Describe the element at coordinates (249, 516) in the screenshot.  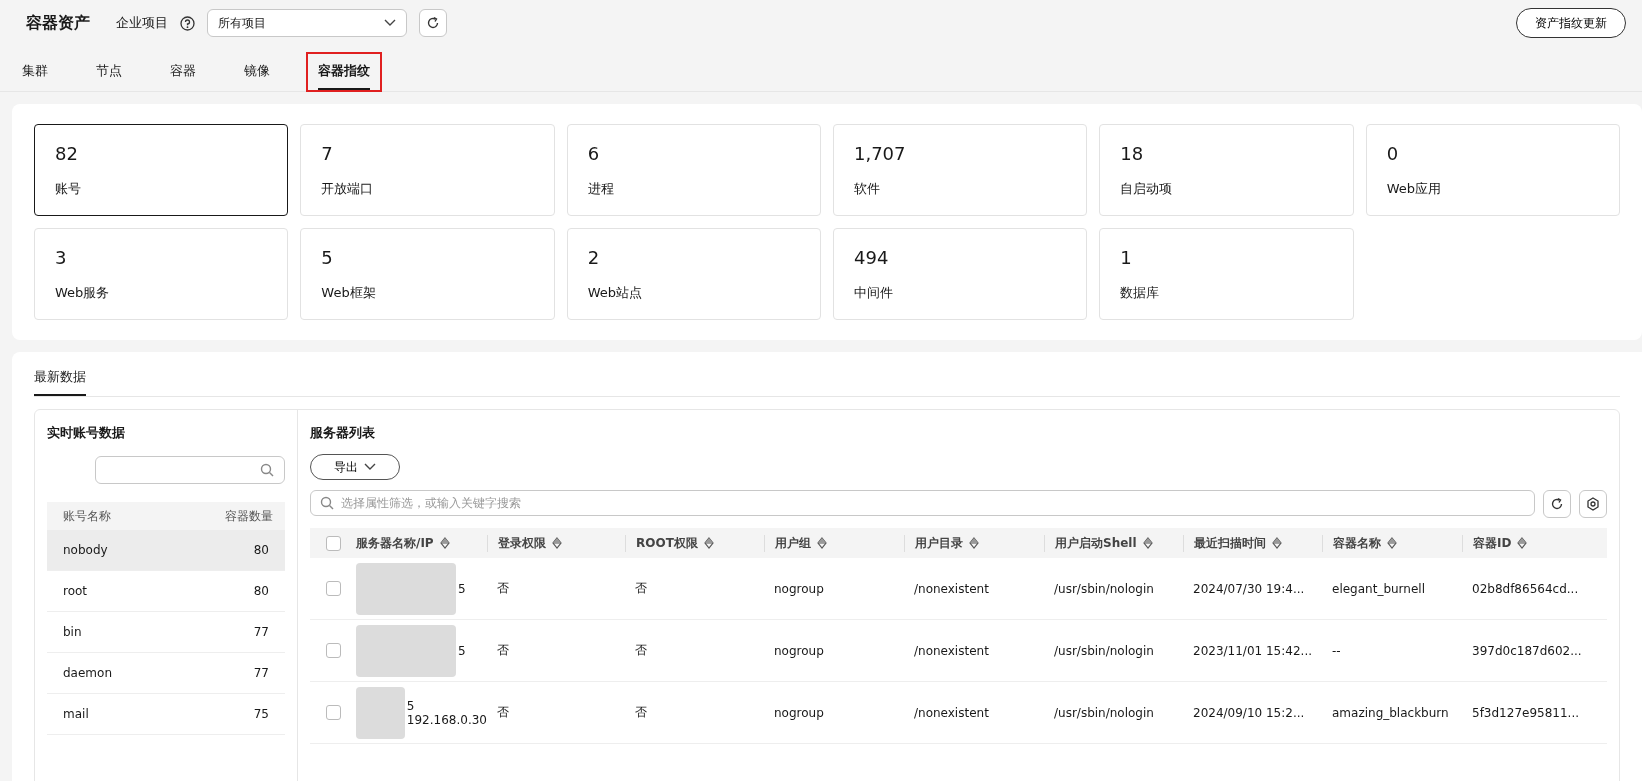
I see `column-header: 容器数量` at that location.